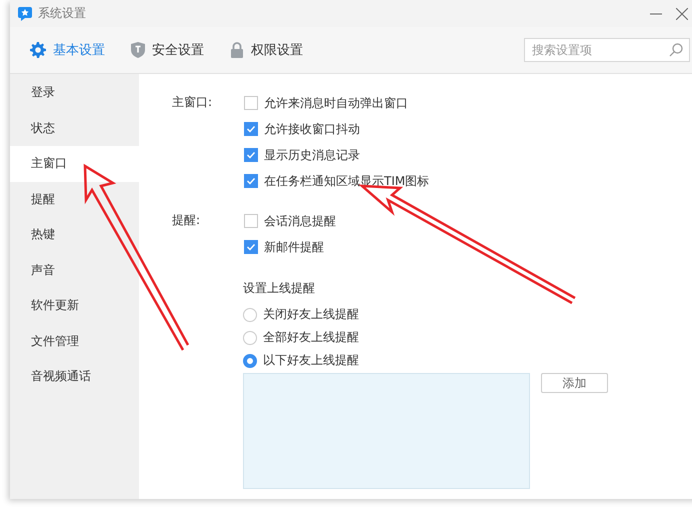 The height and width of the screenshot is (509, 692). I want to click on subsection-title: 设置上线提醒, so click(279, 288).